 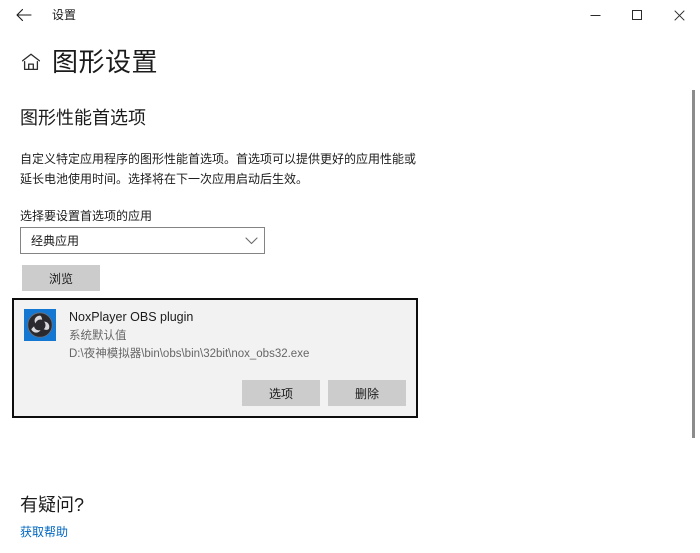 I want to click on app-name: NoxPlayer OBS plugin, so click(x=131, y=317).